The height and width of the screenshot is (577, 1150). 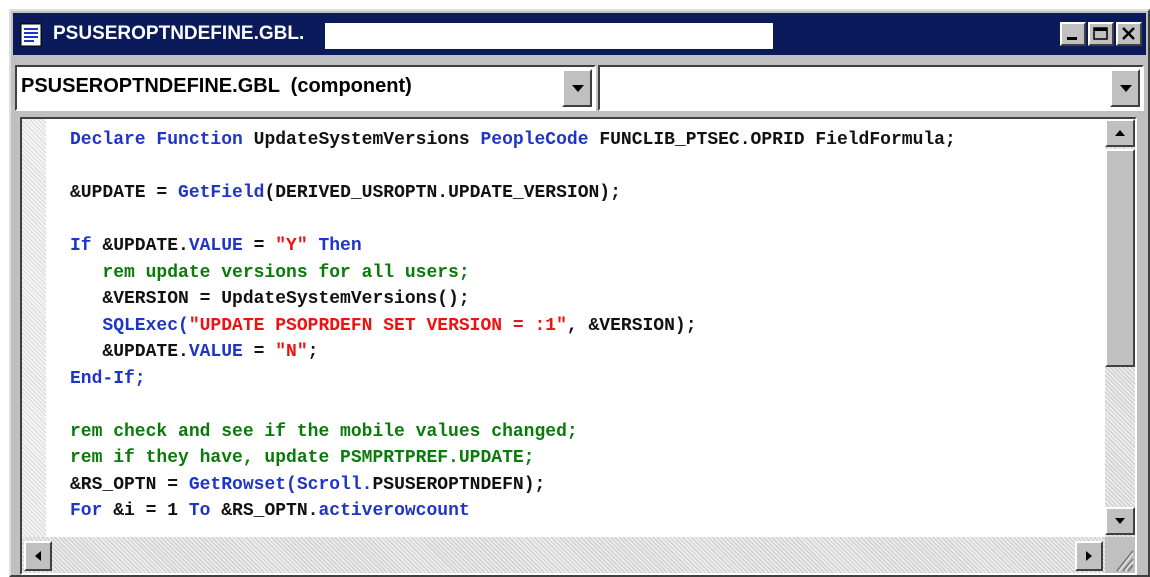 What do you see at coordinates (86, 246) in the screenshot?
I see `code-token: If` at bounding box center [86, 246].